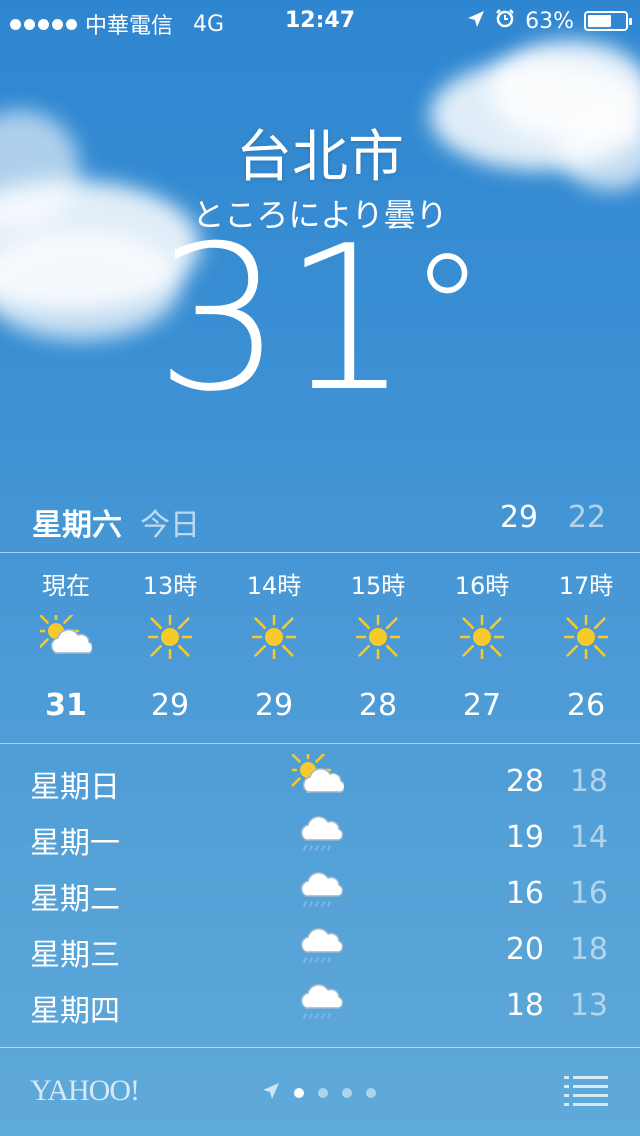 This screenshot has width=640, height=1136. I want to click on day-high: 20, so click(524, 949).